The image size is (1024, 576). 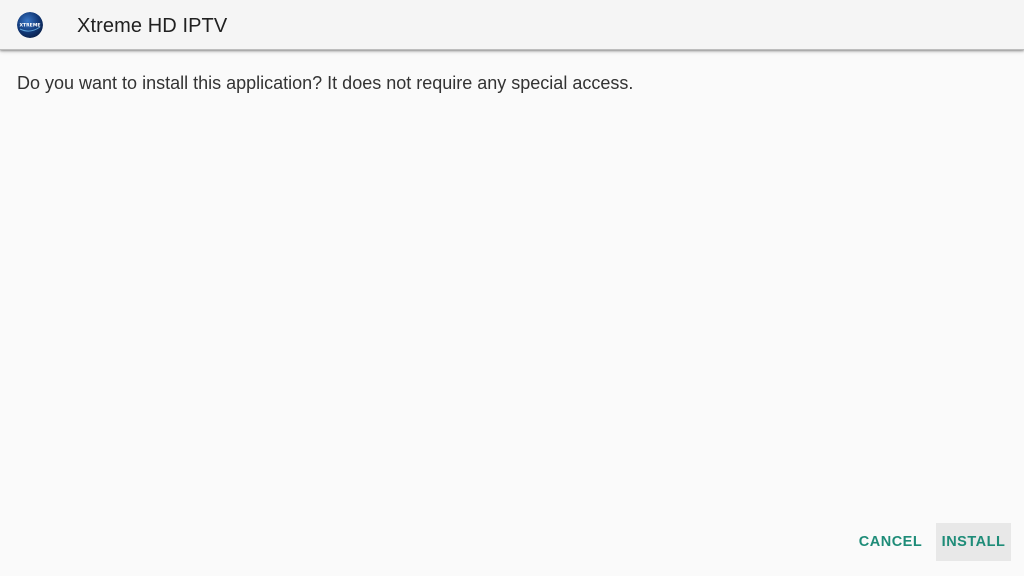 I want to click on install-button: INSTALL, so click(x=973, y=542).